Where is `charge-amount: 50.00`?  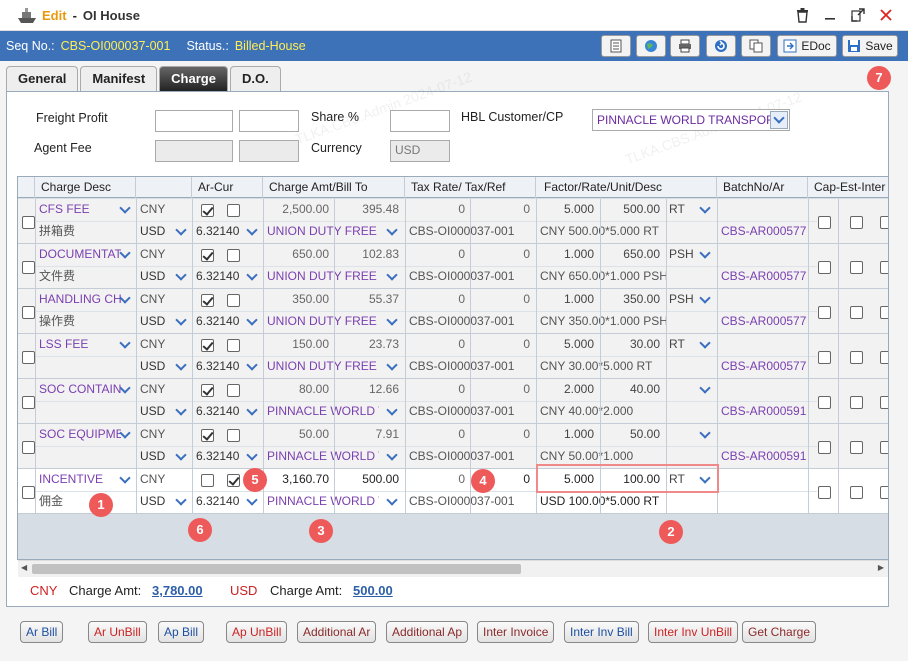 charge-amount: 50.00 is located at coordinates (299, 435).